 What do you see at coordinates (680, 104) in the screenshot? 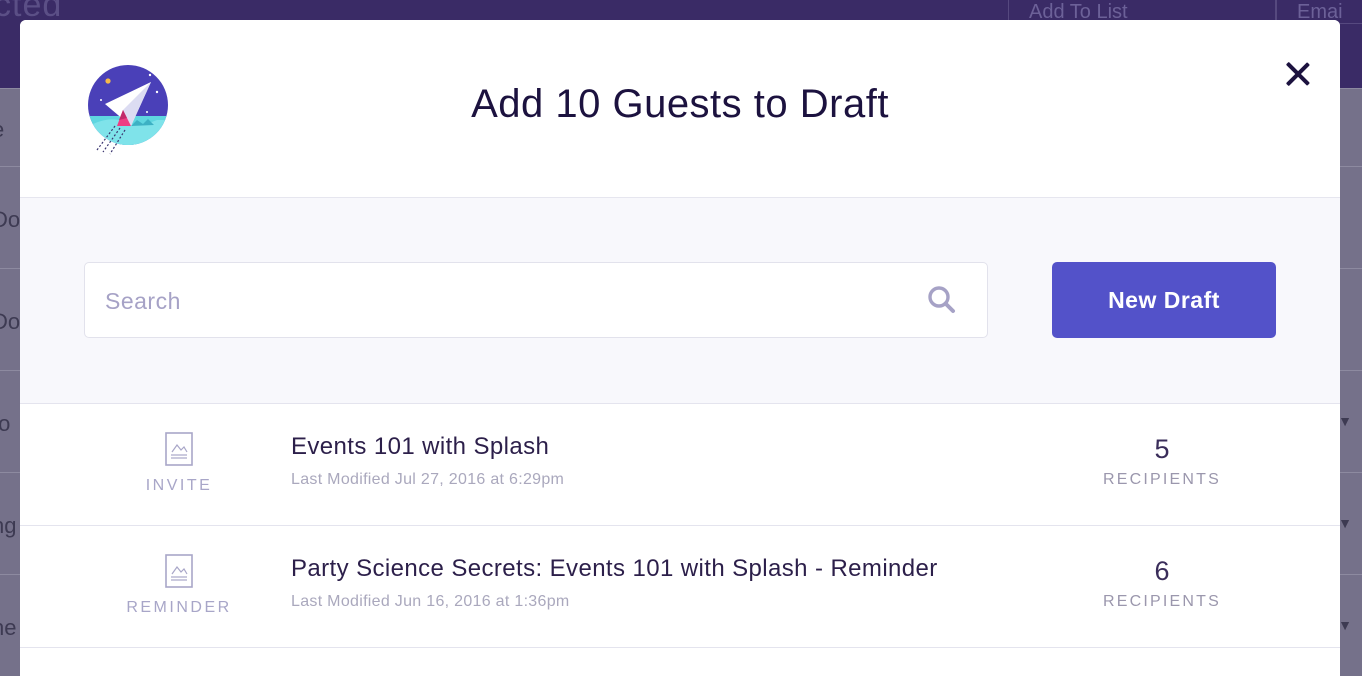
I see `modal-title: Add 10 Guests to Draft` at bounding box center [680, 104].